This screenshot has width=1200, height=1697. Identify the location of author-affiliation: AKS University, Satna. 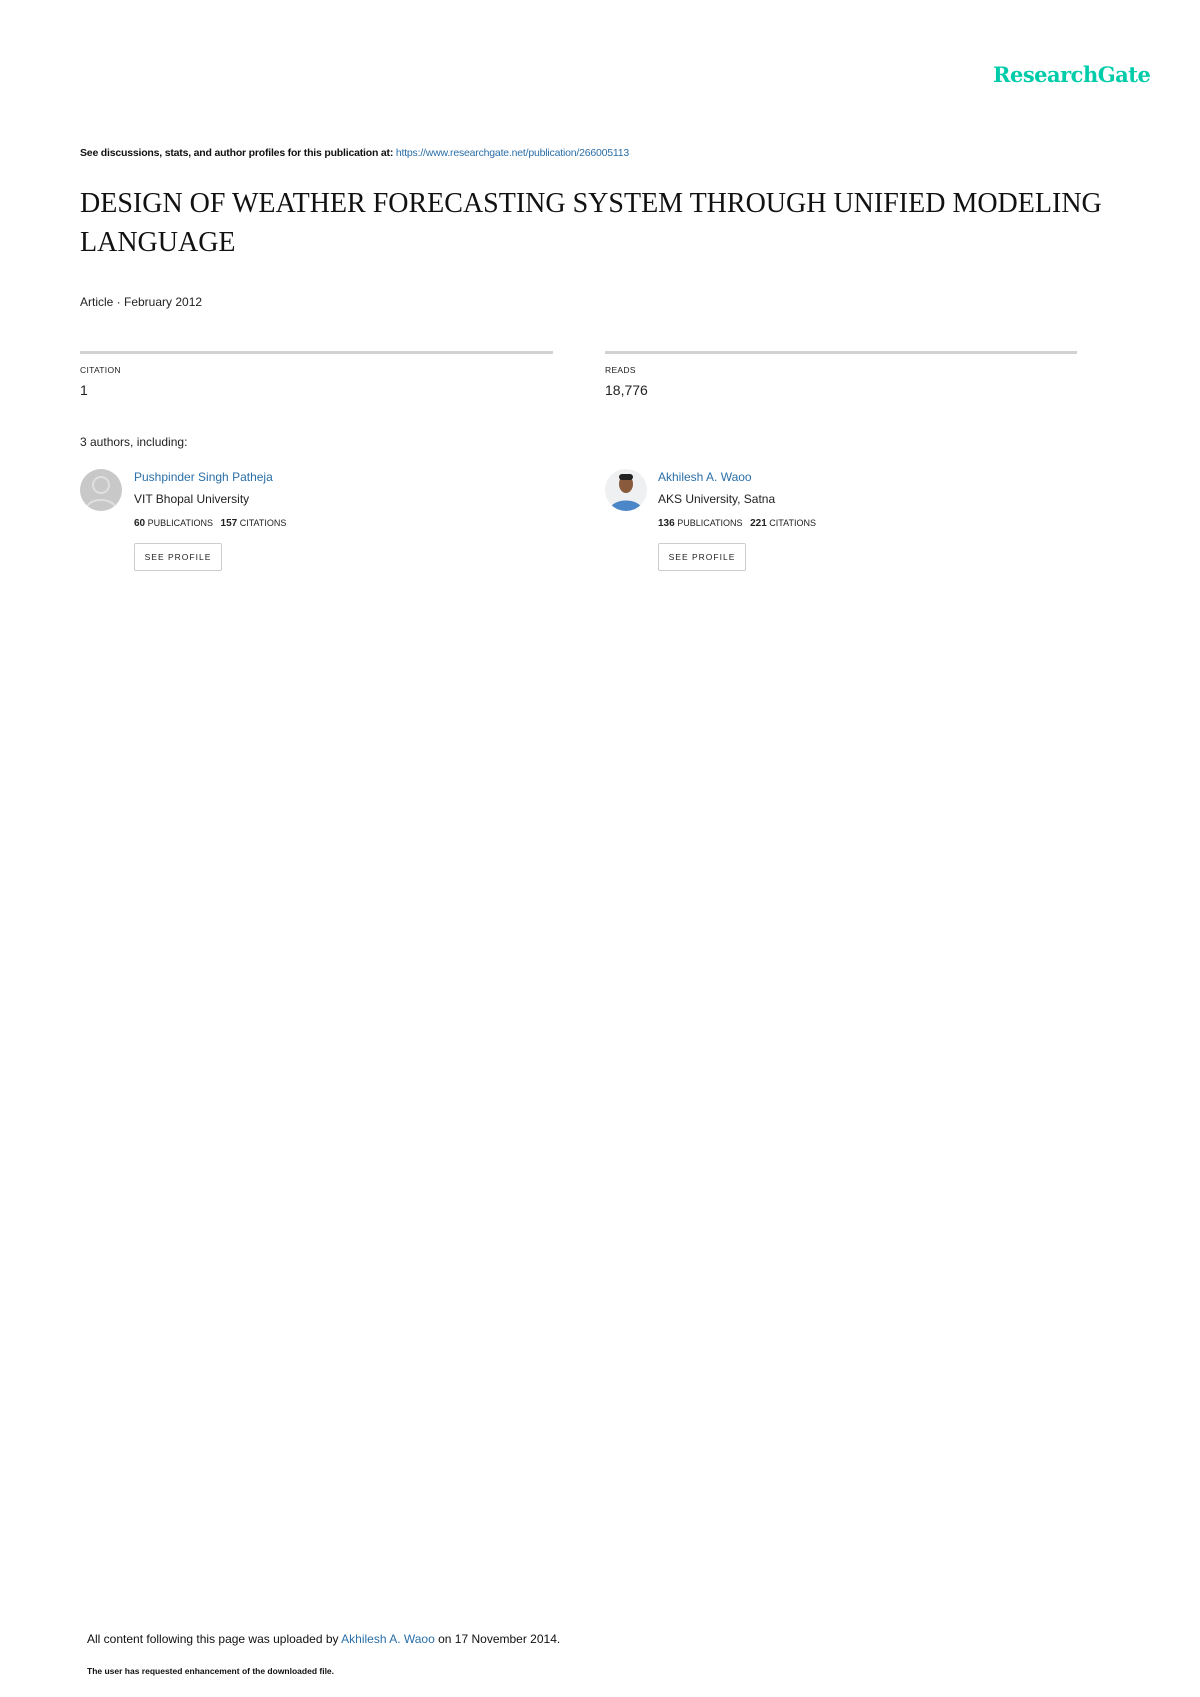
(717, 499).